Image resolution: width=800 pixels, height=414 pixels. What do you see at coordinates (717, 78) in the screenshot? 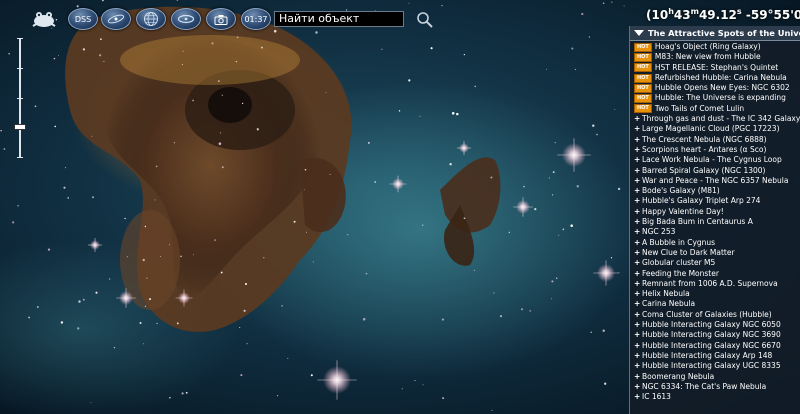
I see `list-item: HOT Refurbished Hubble: Carina Nebula` at bounding box center [717, 78].